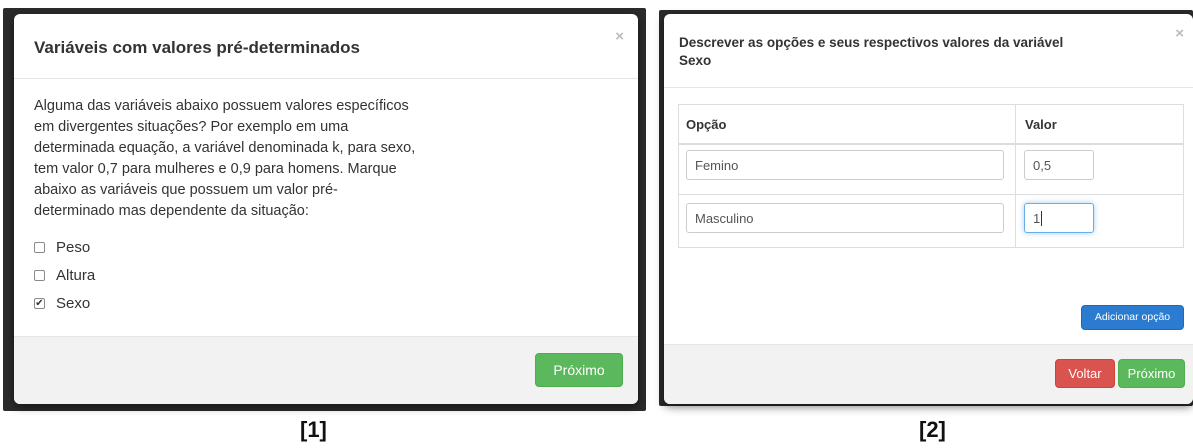 The width and height of the screenshot is (1193, 448). What do you see at coordinates (1042, 218) in the screenshot?
I see `text-cursor` at bounding box center [1042, 218].